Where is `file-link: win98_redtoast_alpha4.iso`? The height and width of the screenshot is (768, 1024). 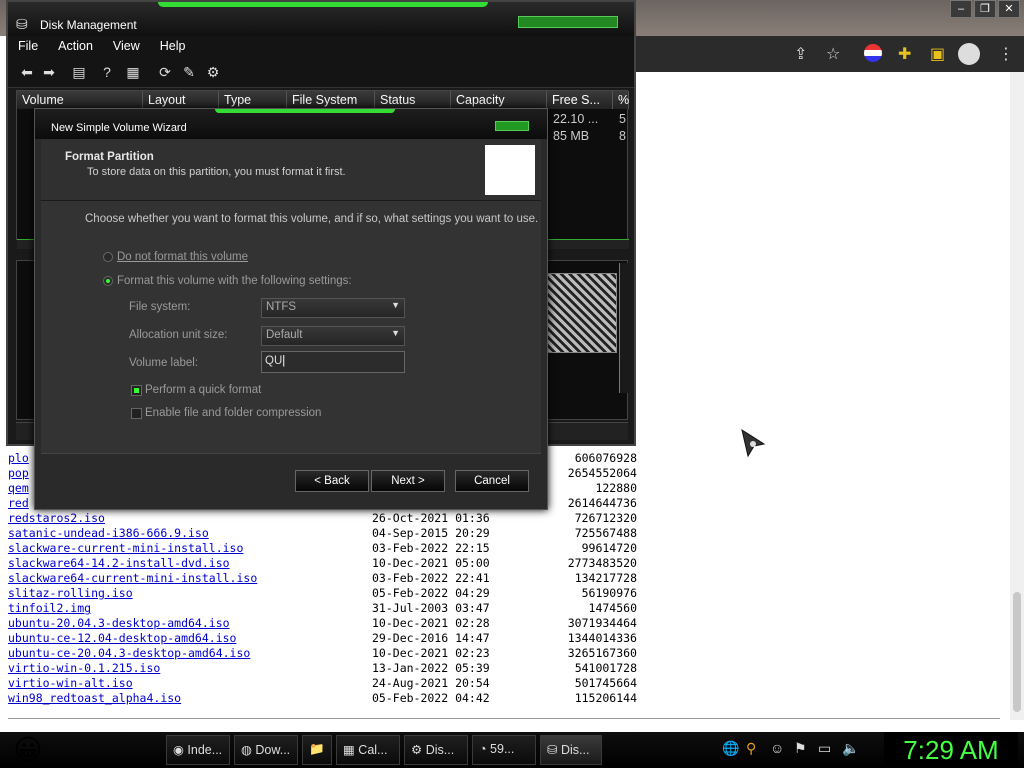 file-link: win98_redtoast_alpha4.iso is located at coordinates (94, 698).